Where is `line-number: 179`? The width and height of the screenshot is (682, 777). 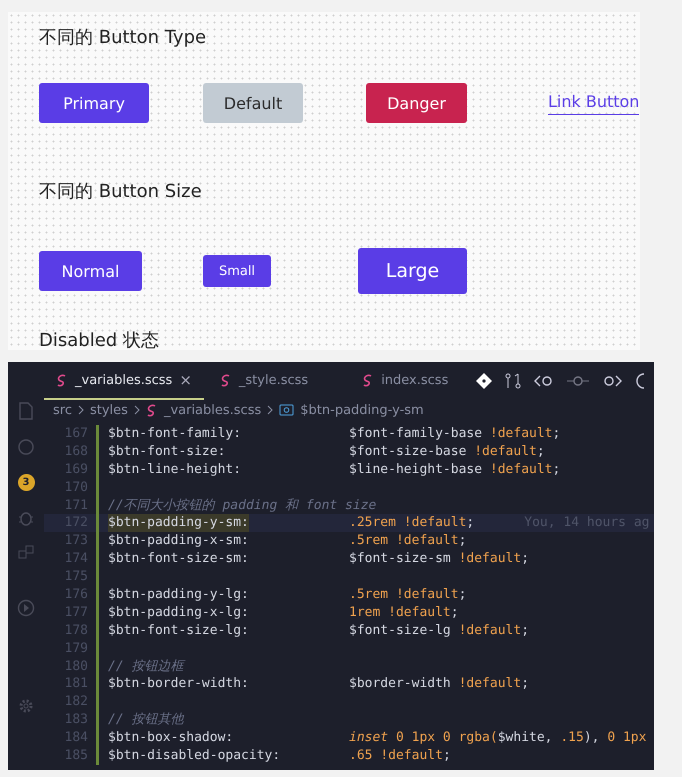
line-number: 179 is located at coordinates (76, 649).